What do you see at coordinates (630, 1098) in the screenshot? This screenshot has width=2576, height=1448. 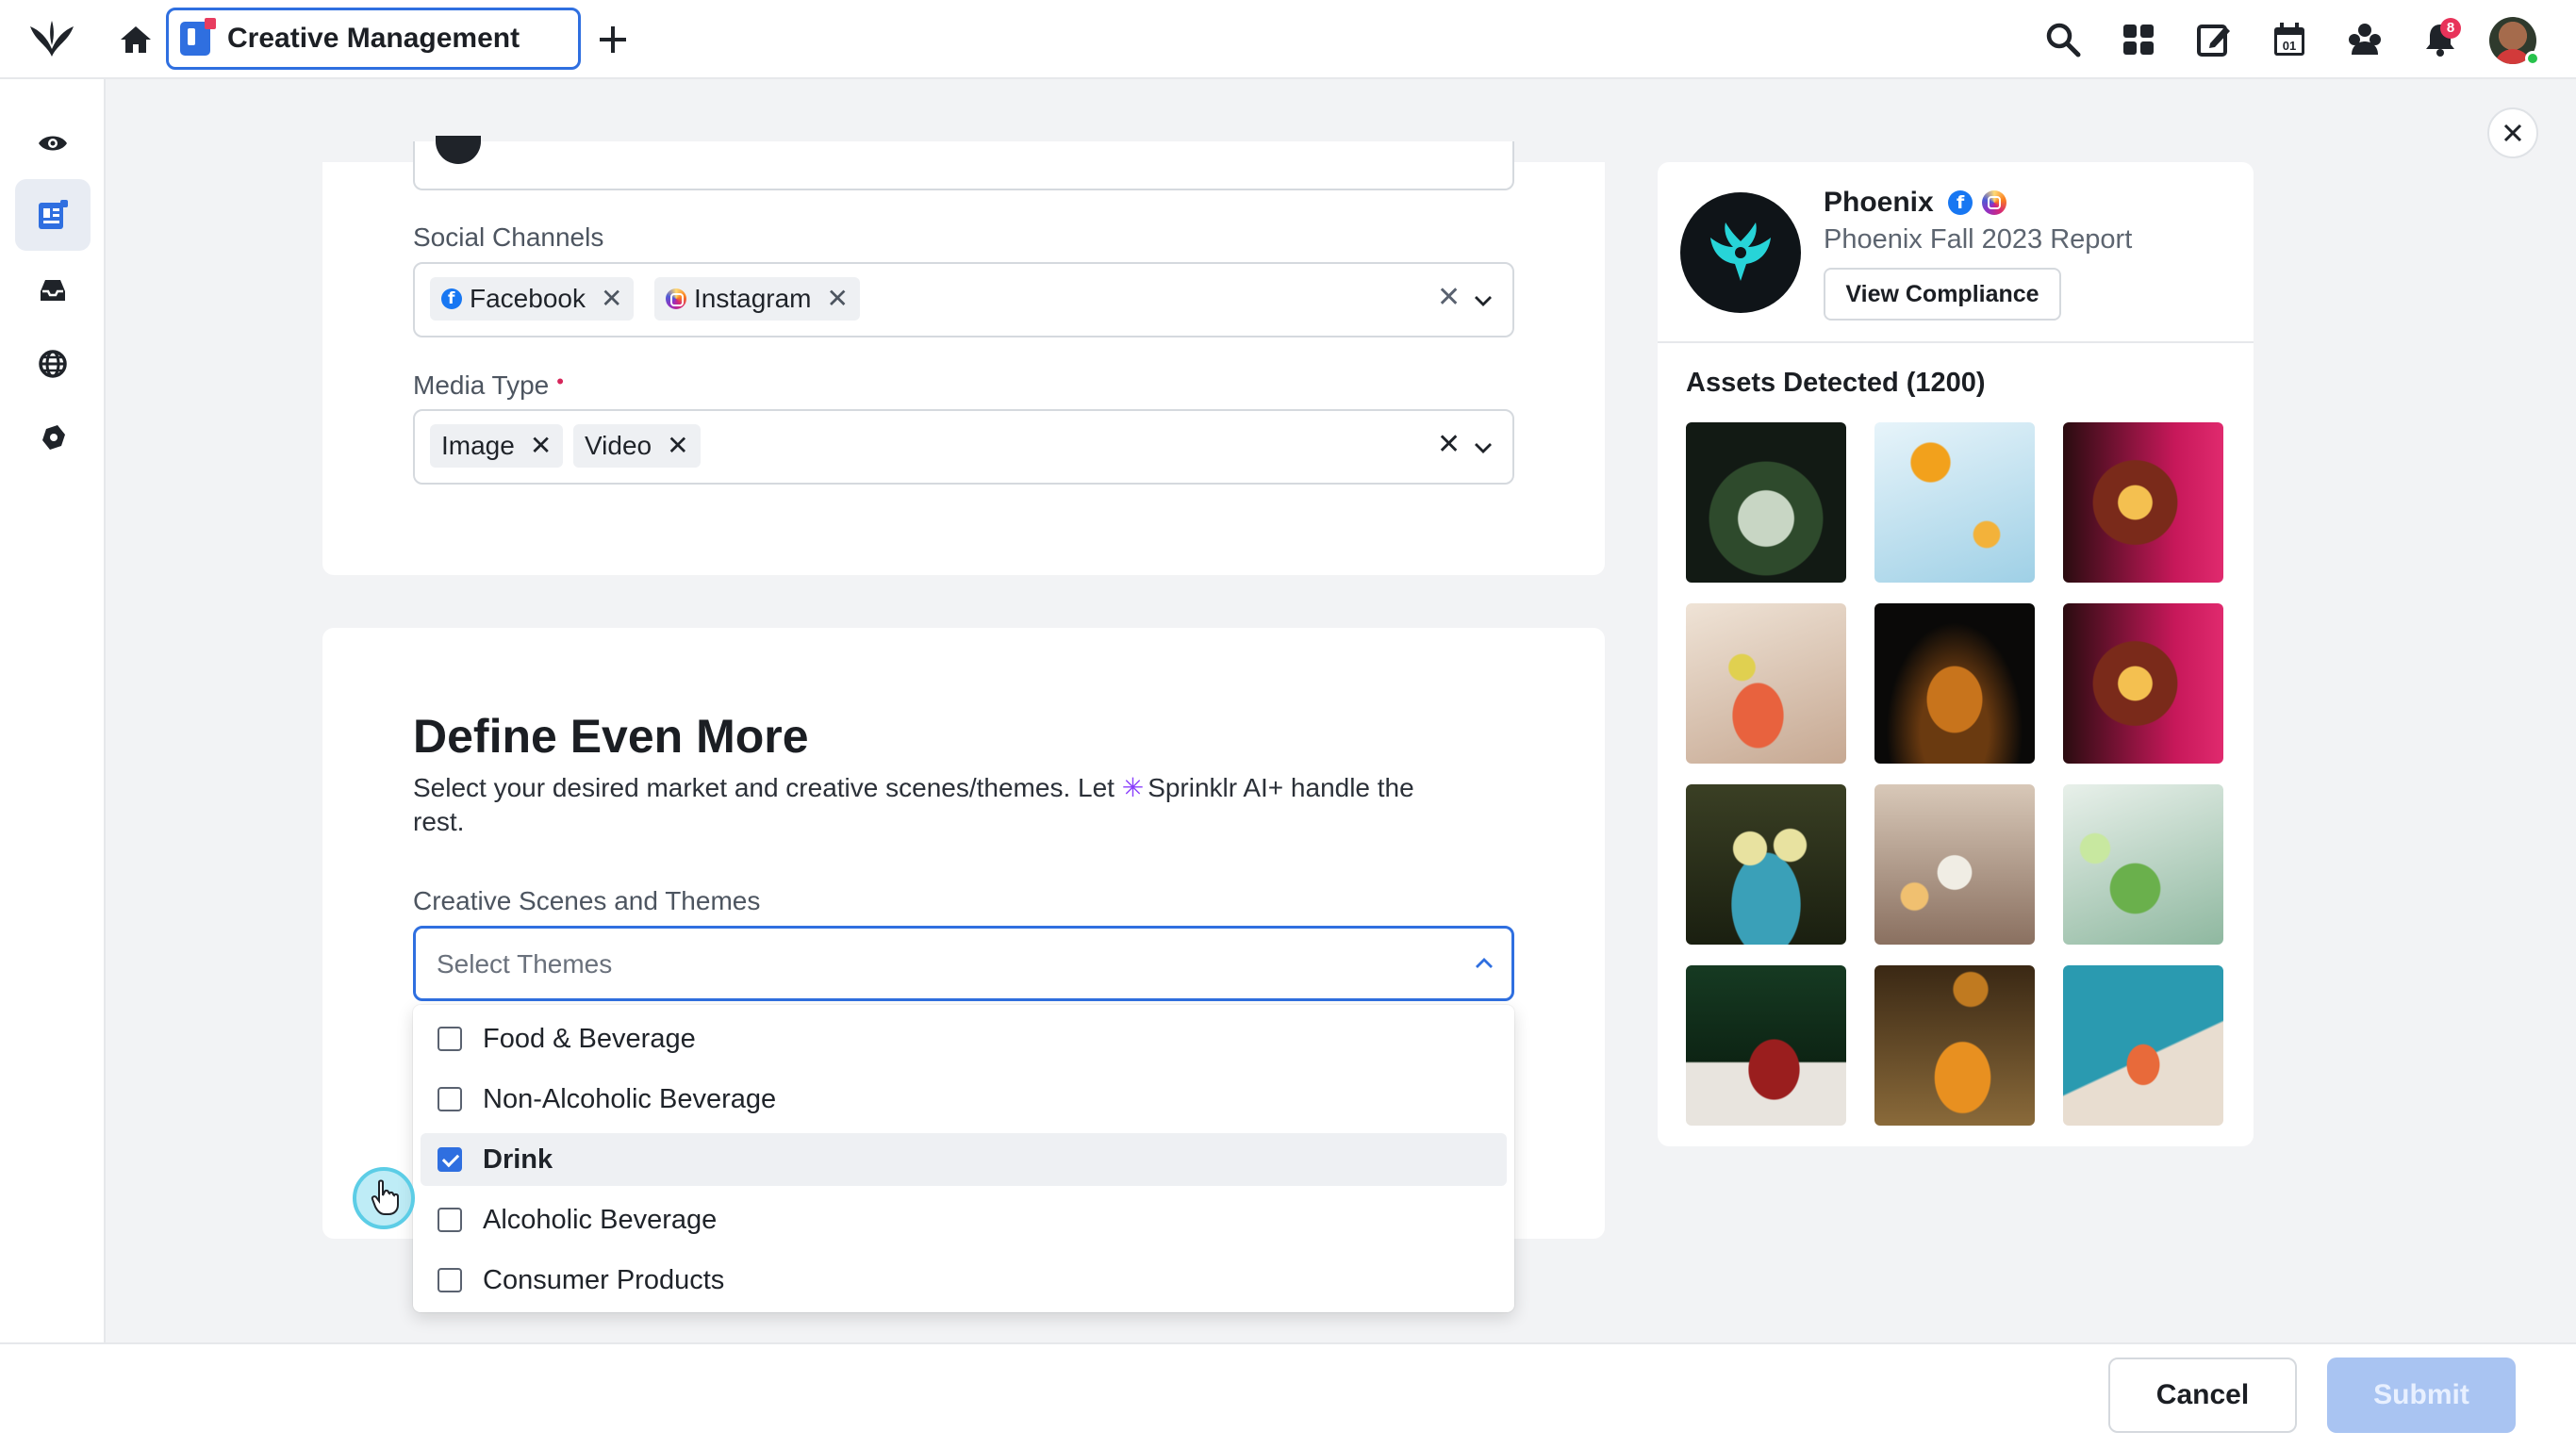 I see `option-label: Non-Alcoholic Beverage` at bounding box center [630, 1098].